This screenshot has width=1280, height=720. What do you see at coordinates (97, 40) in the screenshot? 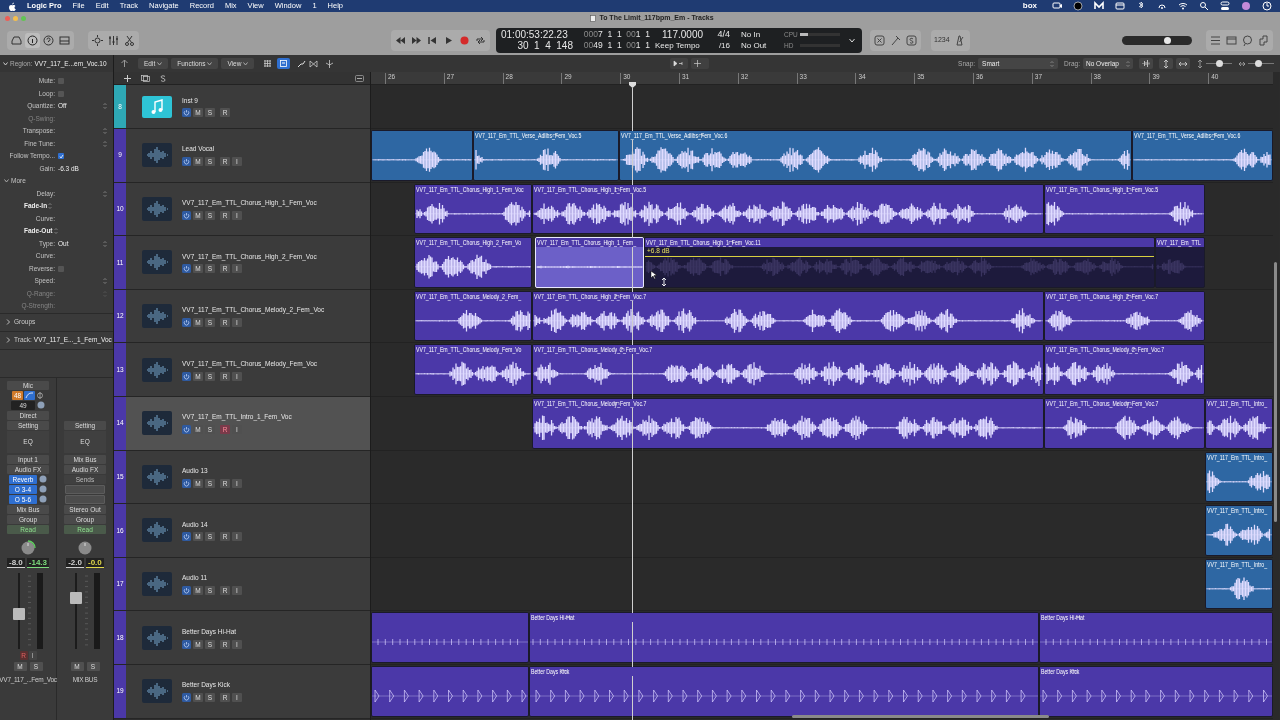
I see `brightness-button` at bounding box center [97, 40].